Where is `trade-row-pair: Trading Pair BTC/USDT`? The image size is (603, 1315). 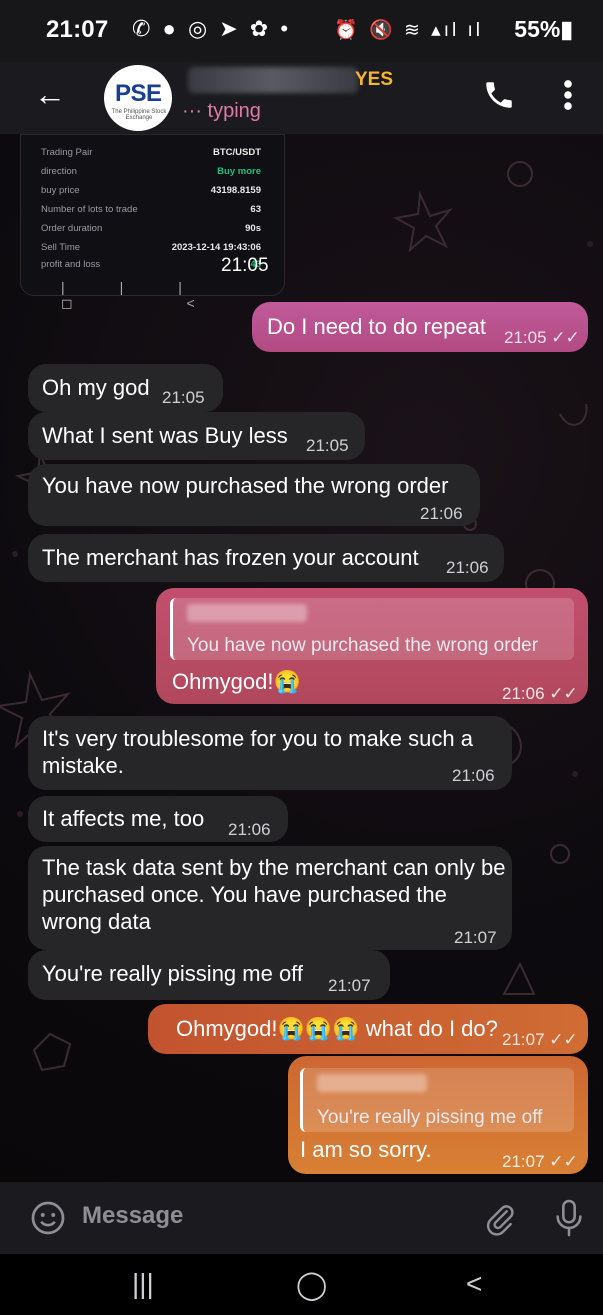
trade-row-pair: Trading Pair BTC/USDT is located at coordinates (151, 152).